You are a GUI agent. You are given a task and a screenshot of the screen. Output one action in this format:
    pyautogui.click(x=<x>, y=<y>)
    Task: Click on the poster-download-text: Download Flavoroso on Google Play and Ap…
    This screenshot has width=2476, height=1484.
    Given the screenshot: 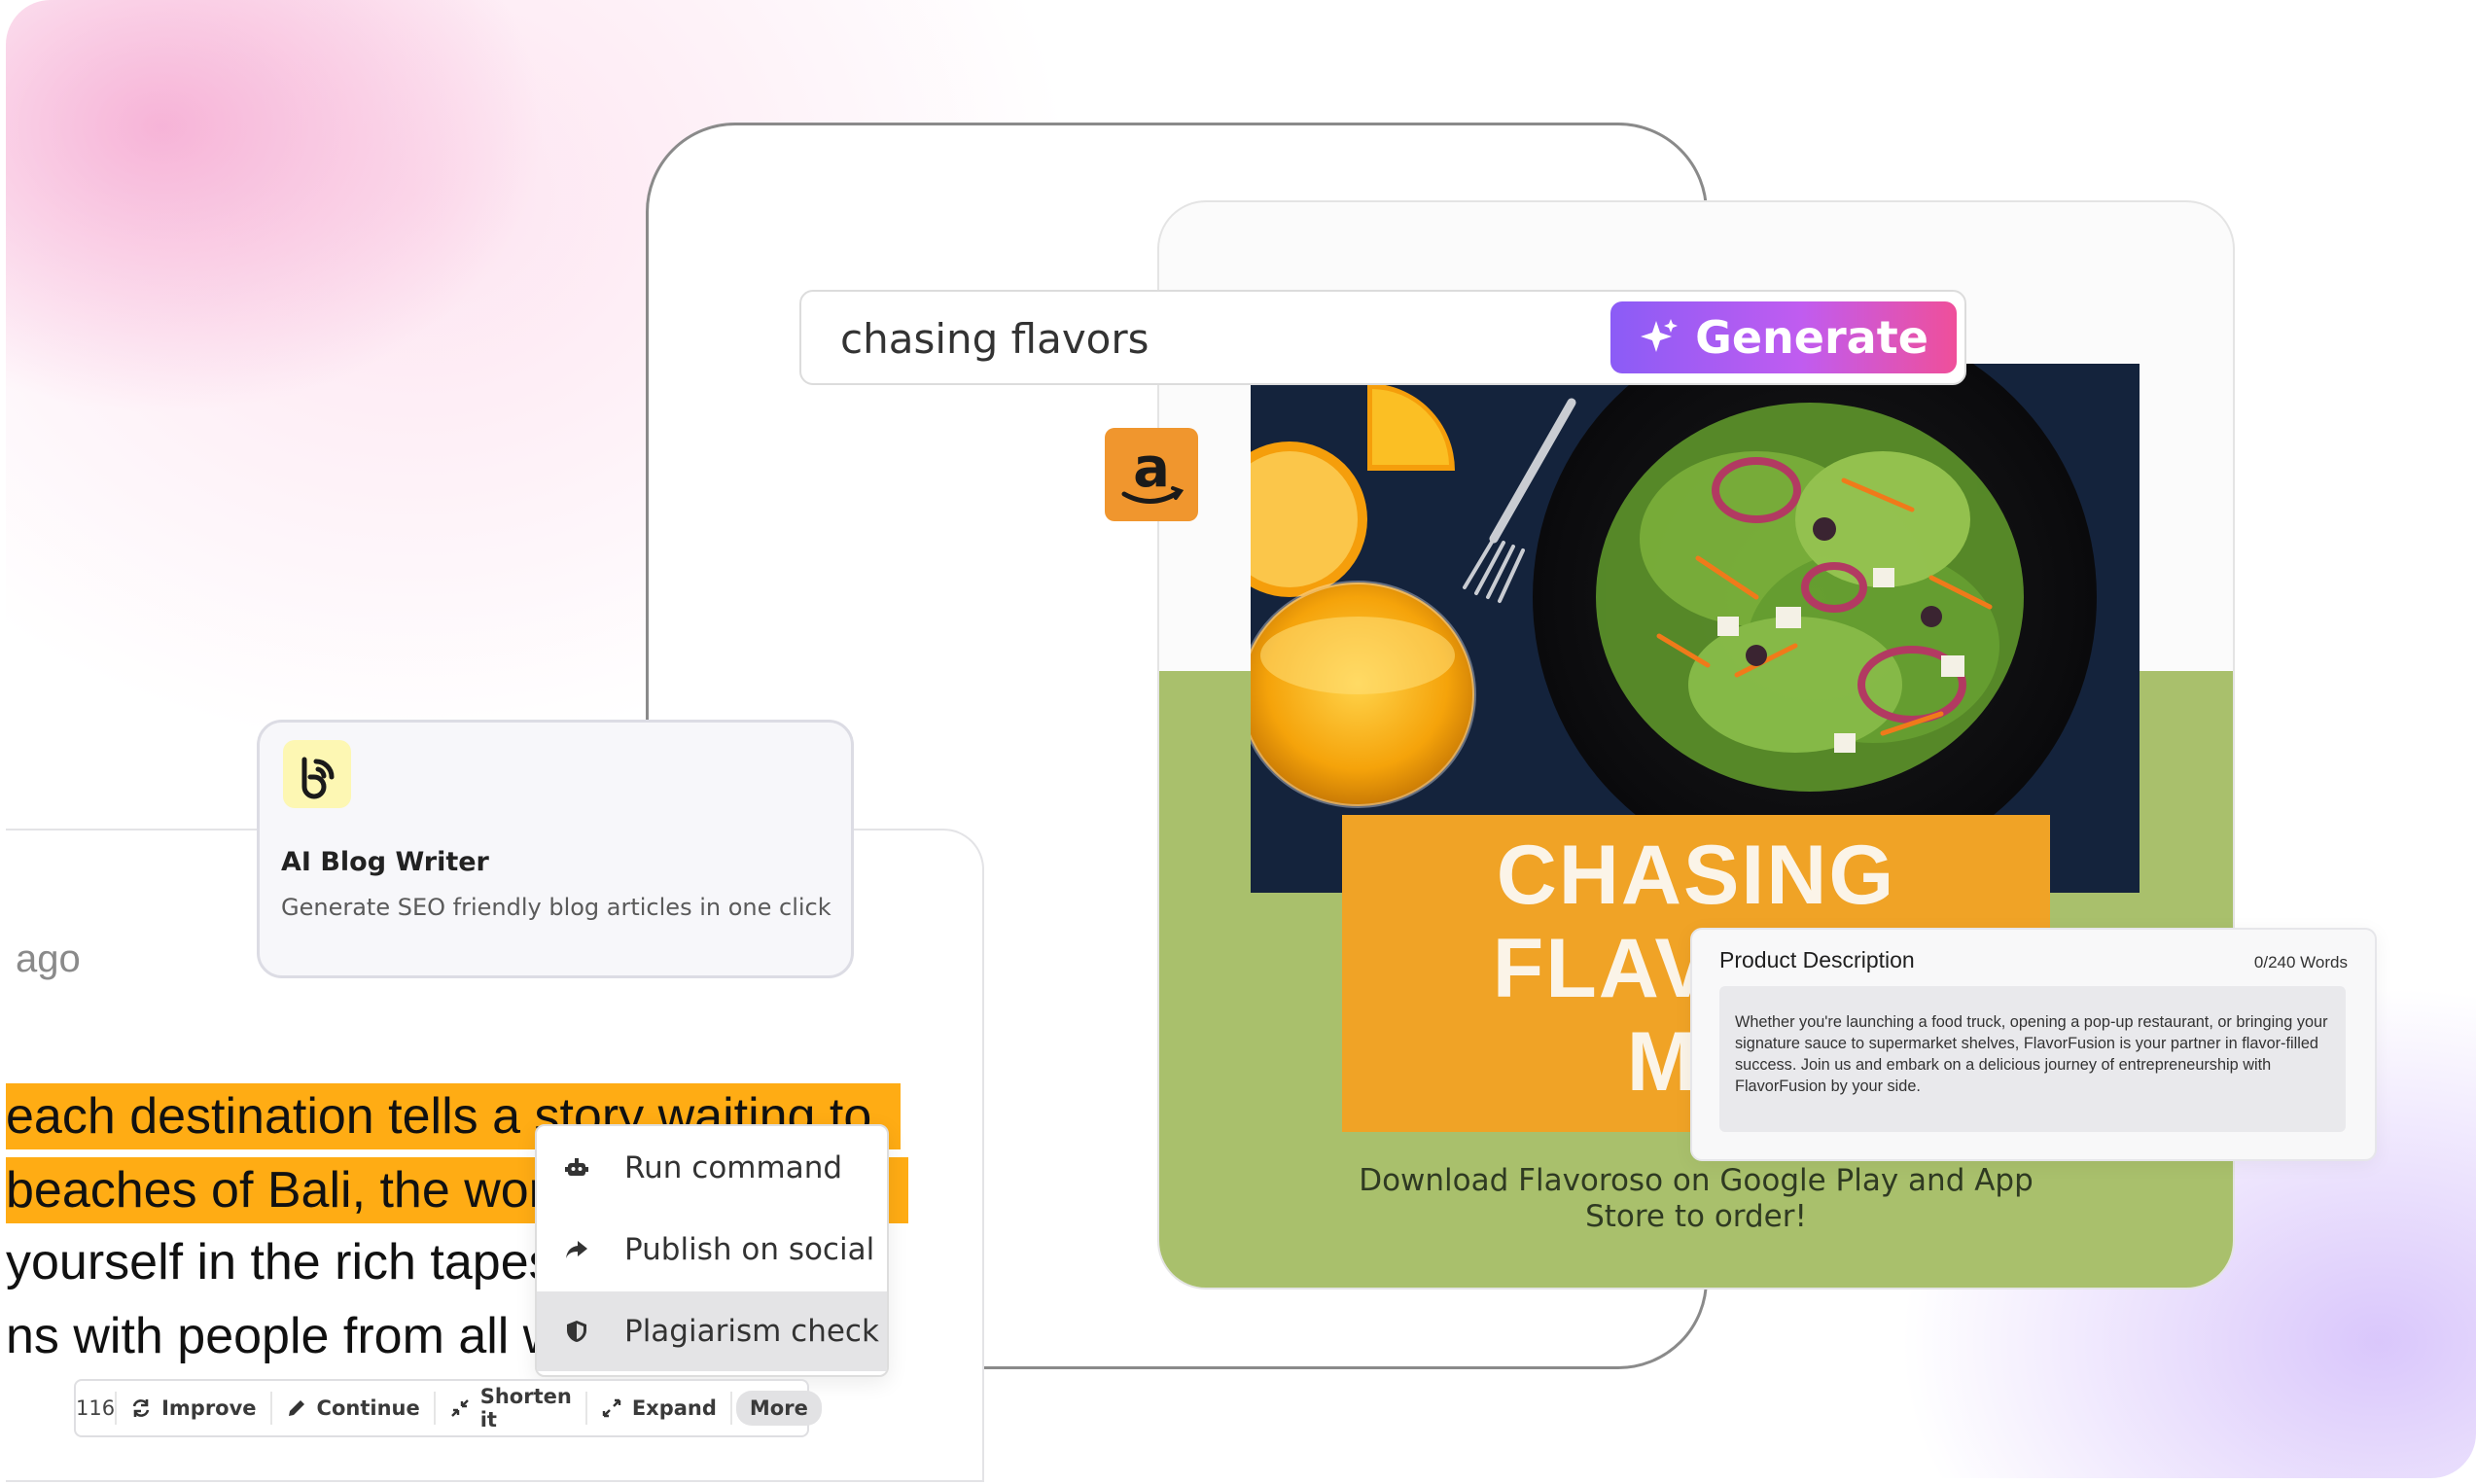 What is the action you would take?
    pyautogui.click(x=1696, y=1199)
    